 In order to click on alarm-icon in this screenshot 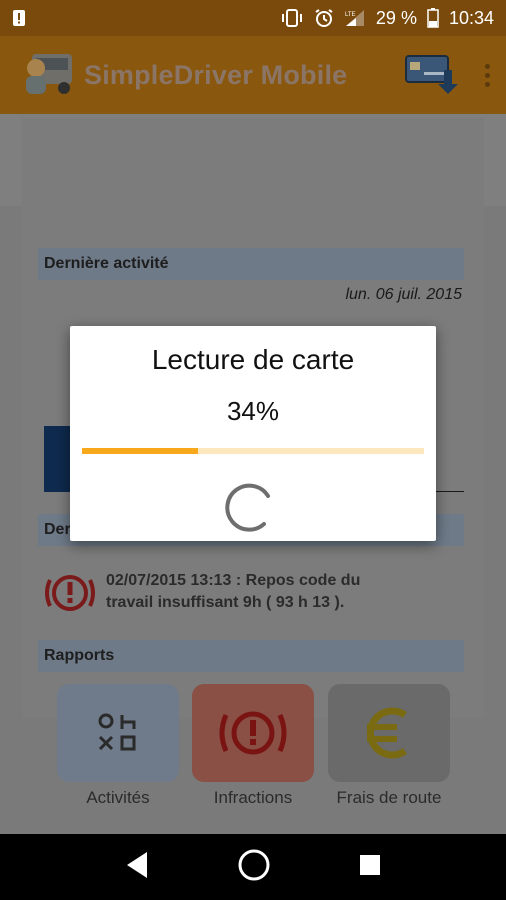, I will do `click(324, 18)`.